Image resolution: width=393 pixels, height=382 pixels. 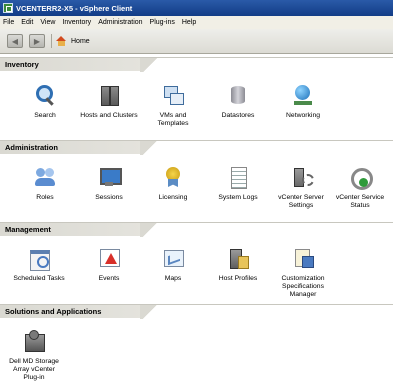 I want to click on dell-storage-icon, so click(x=34, y=341).